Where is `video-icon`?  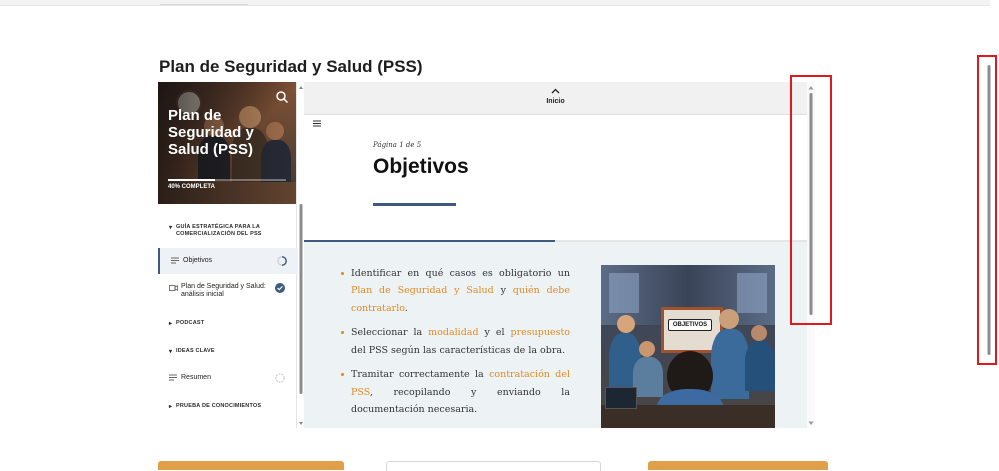 video-icon is located at coordinates (173, 288).